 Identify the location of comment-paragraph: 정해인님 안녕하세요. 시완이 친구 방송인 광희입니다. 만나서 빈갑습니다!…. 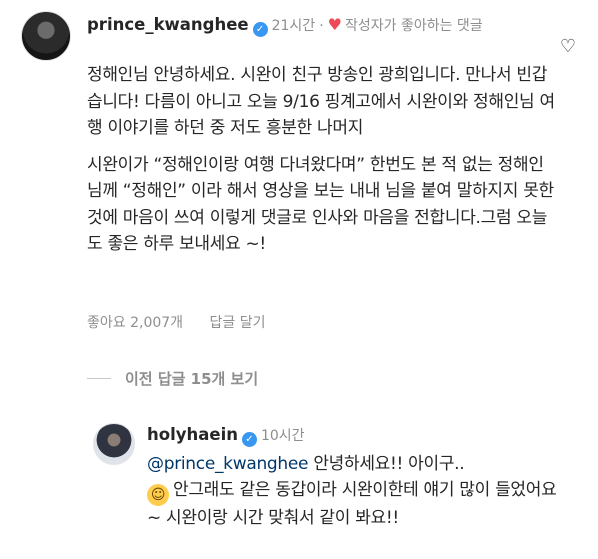
(321, 101).